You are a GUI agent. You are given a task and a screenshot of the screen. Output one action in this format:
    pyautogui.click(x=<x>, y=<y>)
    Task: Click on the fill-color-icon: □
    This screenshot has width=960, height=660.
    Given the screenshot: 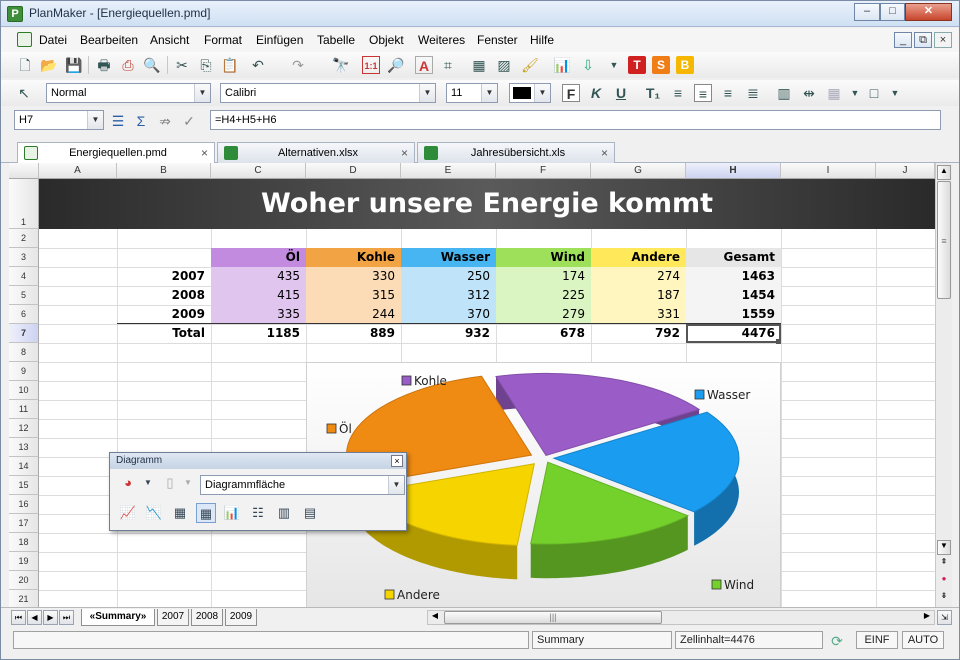 What is the action you would take?
    pyautogui.click(x=874, y=93)
    